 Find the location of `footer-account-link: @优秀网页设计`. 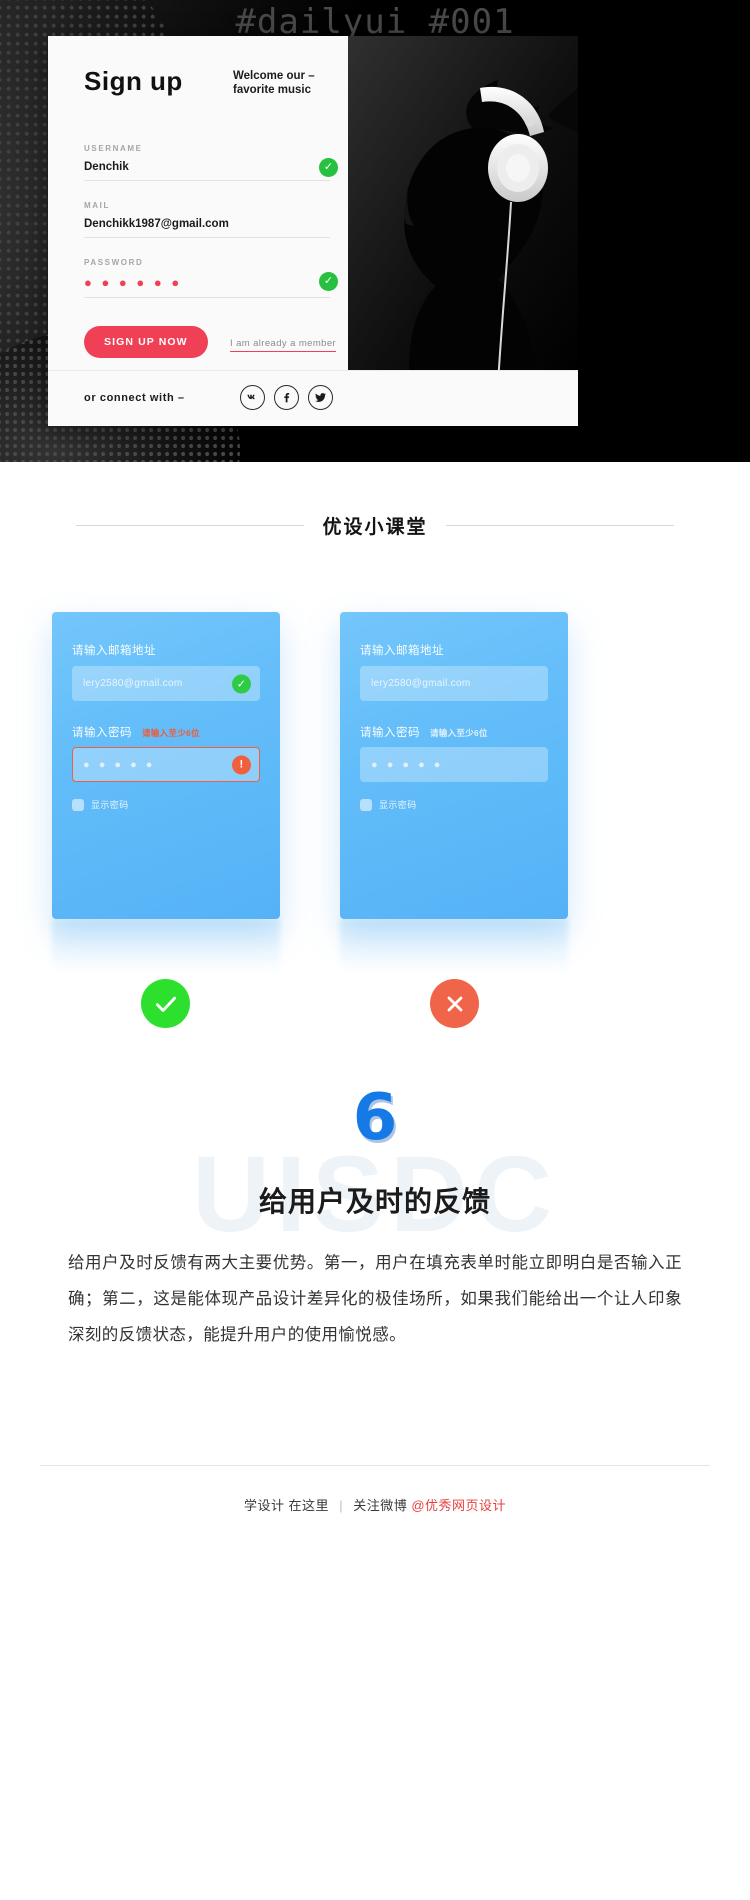

footer-account-link: @优秀网页设计 is located at coordinates (458, 1505).